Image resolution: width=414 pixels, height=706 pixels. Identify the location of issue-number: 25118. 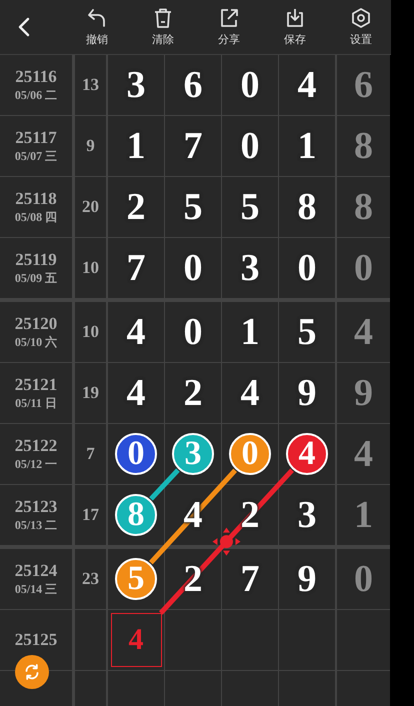
(36, 199).